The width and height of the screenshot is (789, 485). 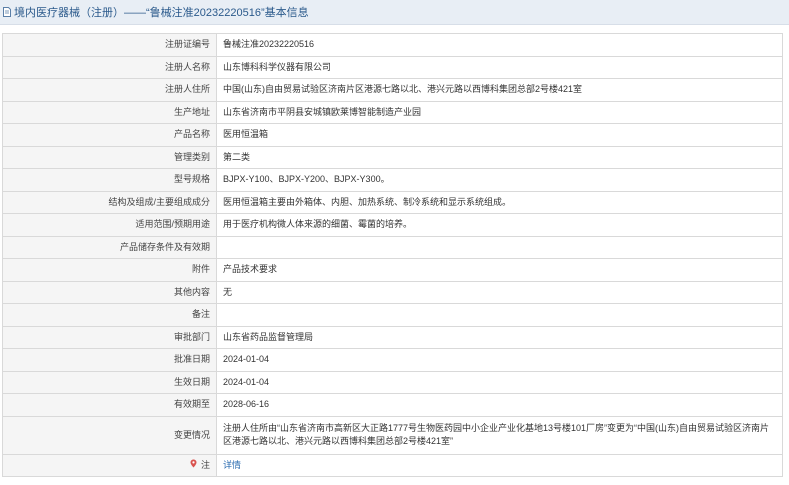 What do you see at coordinates (499, 67) in the screenshot?
I see `row-value: 山东博科科学仪器有限公司` at bounding box center [499, 67].